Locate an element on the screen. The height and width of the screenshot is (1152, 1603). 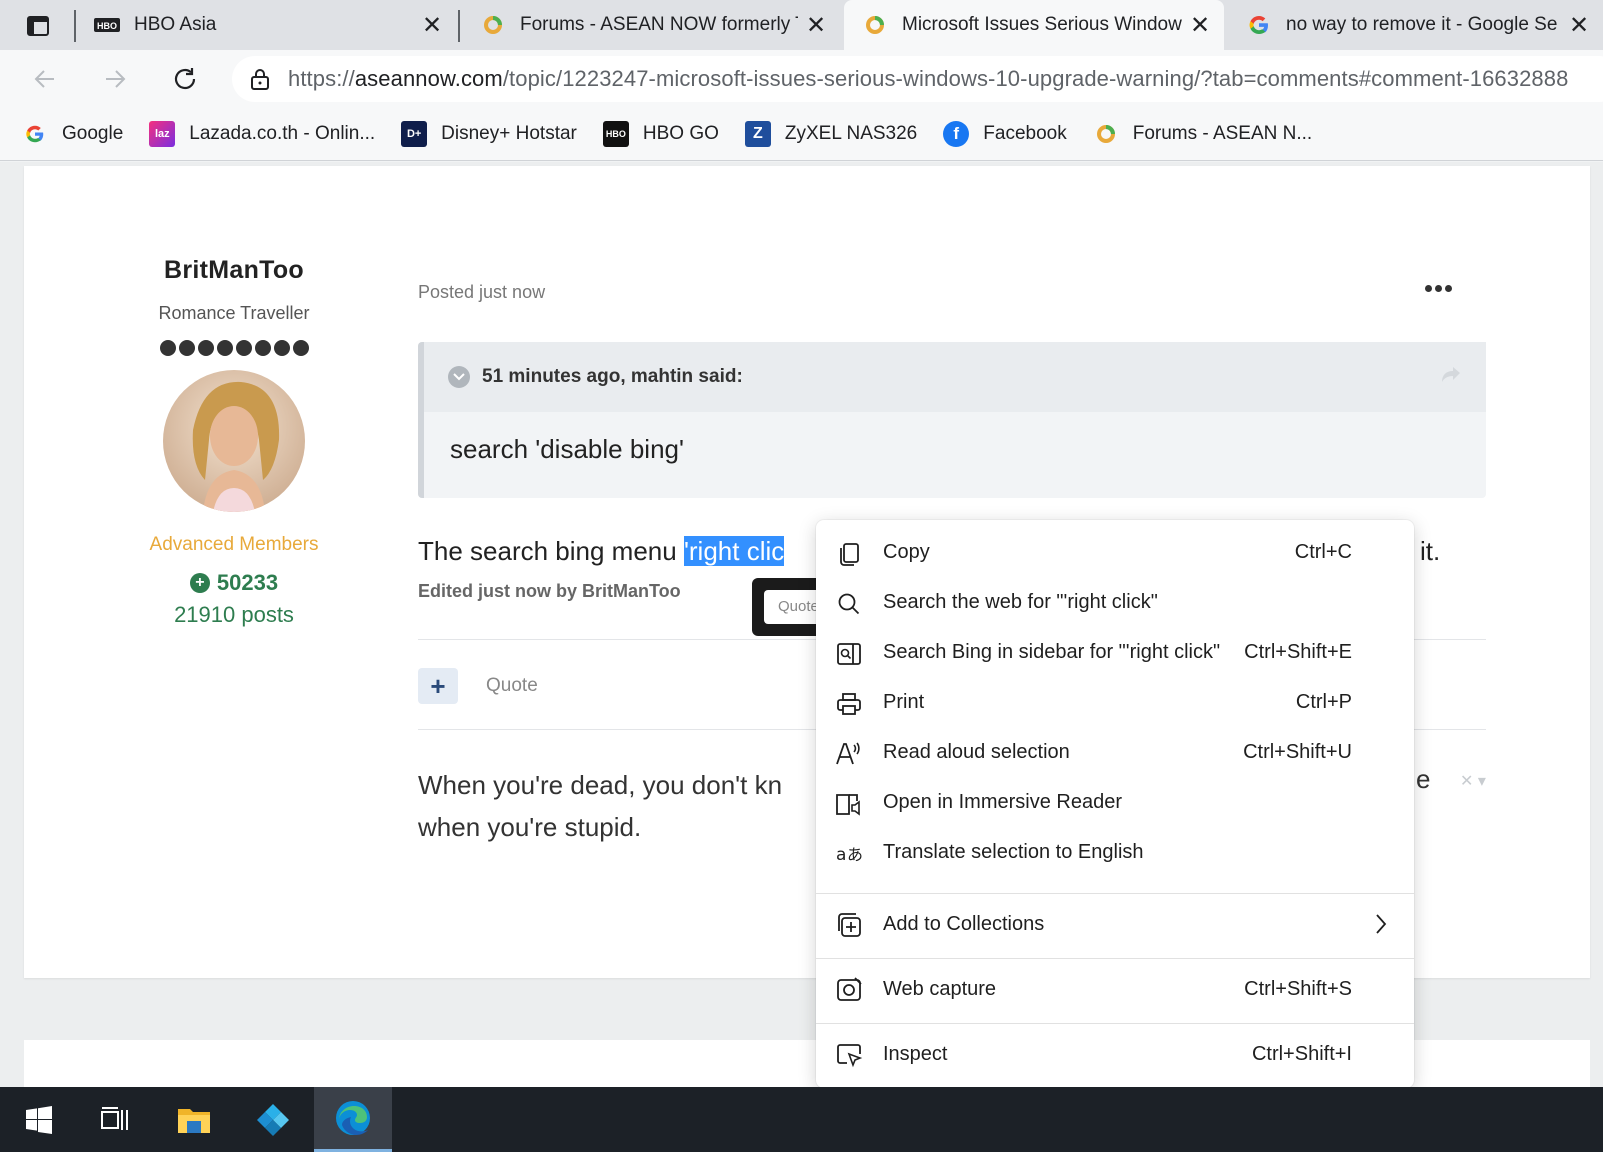
signature-line: When you're dead, you don't kn is located at coordinates (600, 785).